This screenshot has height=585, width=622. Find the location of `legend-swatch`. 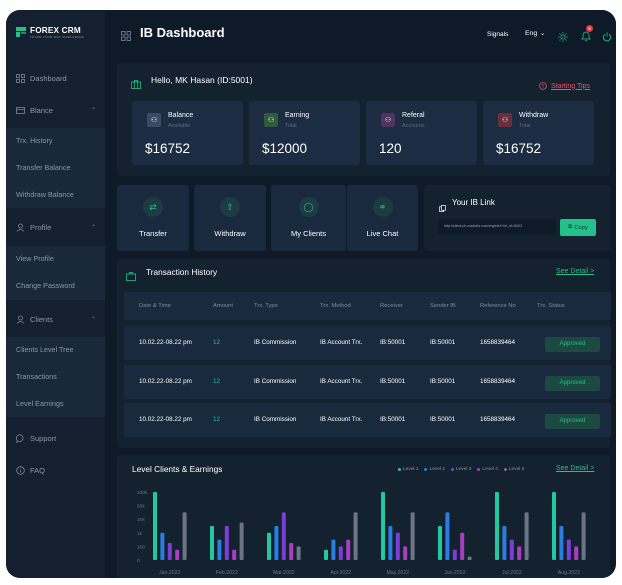

legend-swatch is located at coordinates (426, 469).